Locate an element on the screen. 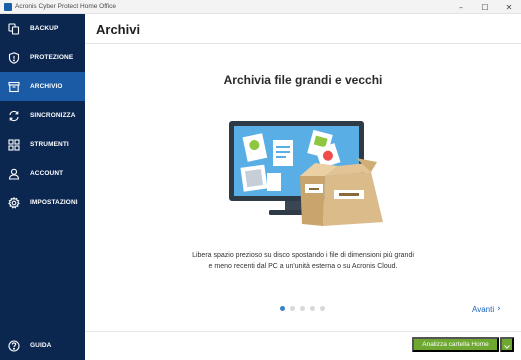 This screenshot has width=521, height=360. maximize-button: ☐ is located at coordinates (485, 7).